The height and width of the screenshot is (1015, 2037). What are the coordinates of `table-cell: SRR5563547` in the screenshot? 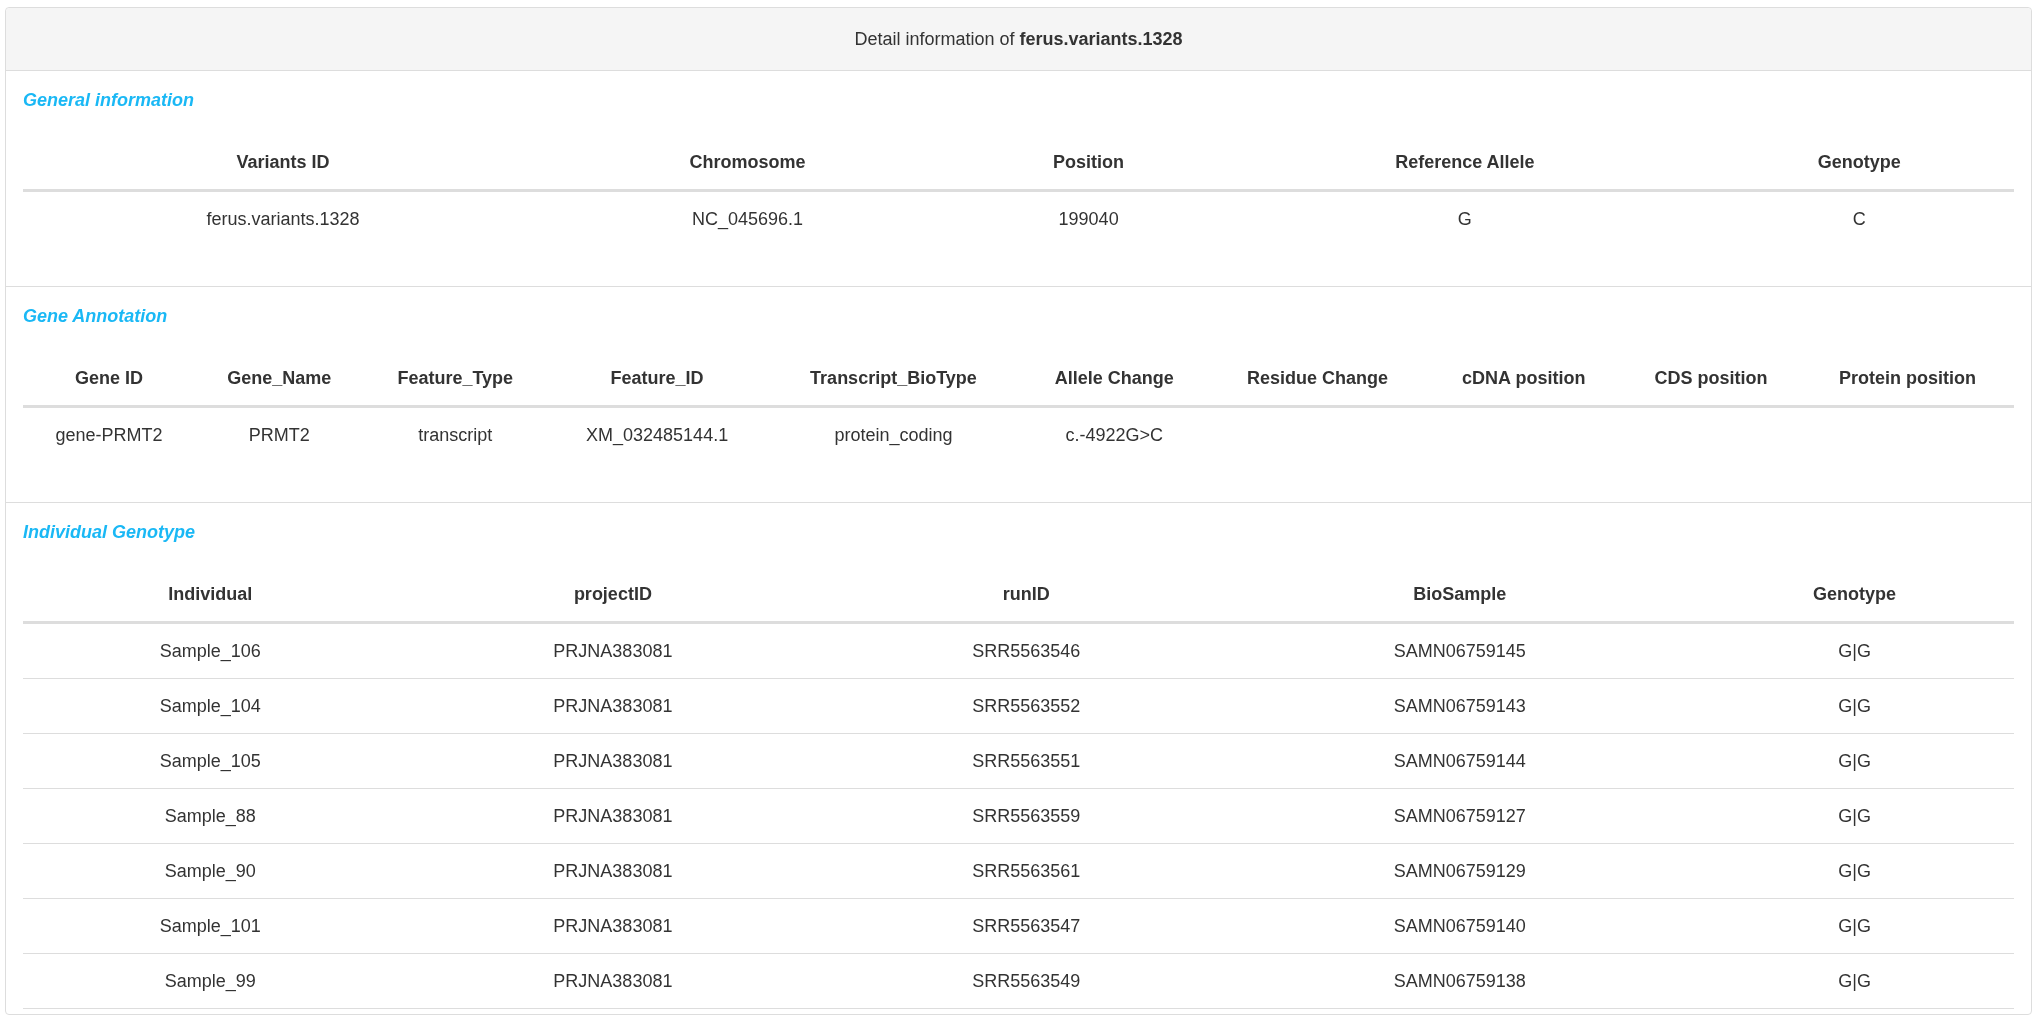 It's located at (1026, 926).